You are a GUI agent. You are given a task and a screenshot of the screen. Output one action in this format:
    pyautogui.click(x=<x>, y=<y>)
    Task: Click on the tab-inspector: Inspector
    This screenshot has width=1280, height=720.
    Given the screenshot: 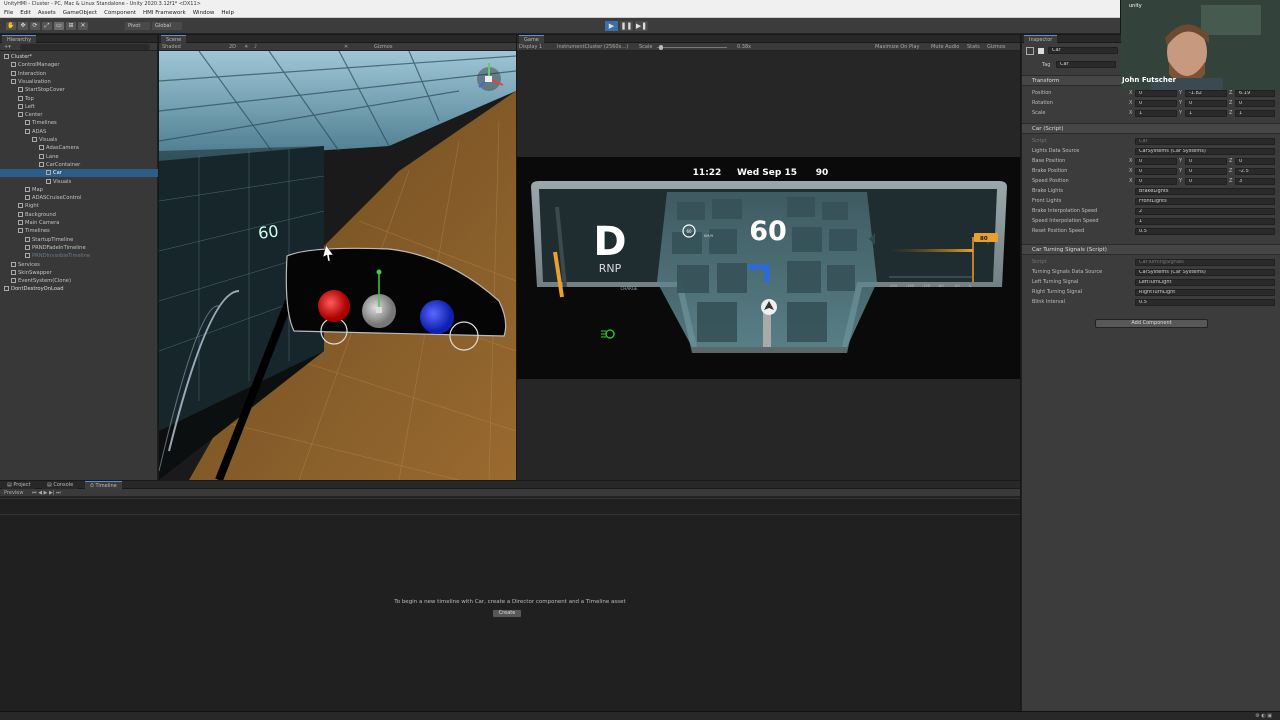 What is the action you would take?
    pyautogui.click(x=1041, y=39)
    